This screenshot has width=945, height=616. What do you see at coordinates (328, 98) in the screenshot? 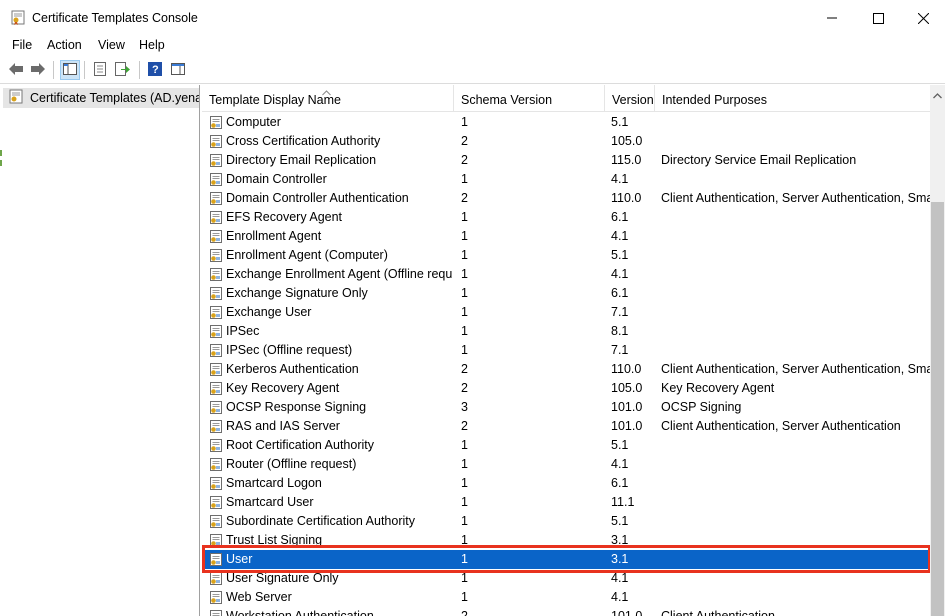
I see `column-header-template-name: Template Display Name` at bounding box center [328, 98].